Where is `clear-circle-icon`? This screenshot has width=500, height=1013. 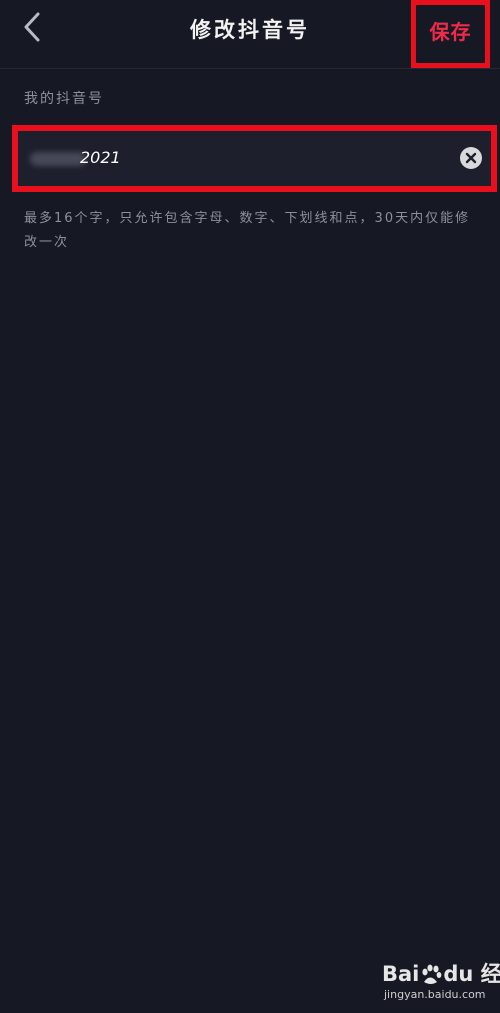 clear-circle-icon is located at coordinates (471, 158).